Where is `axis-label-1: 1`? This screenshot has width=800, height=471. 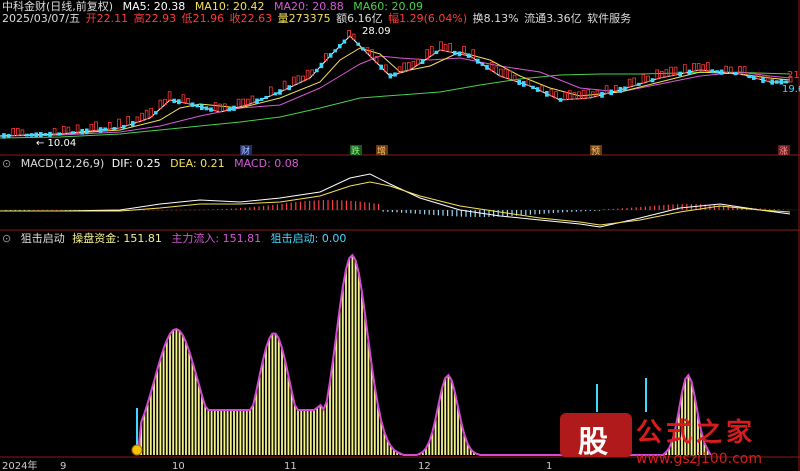
axis-label-1: 1 is located at coordinates (549, 466).